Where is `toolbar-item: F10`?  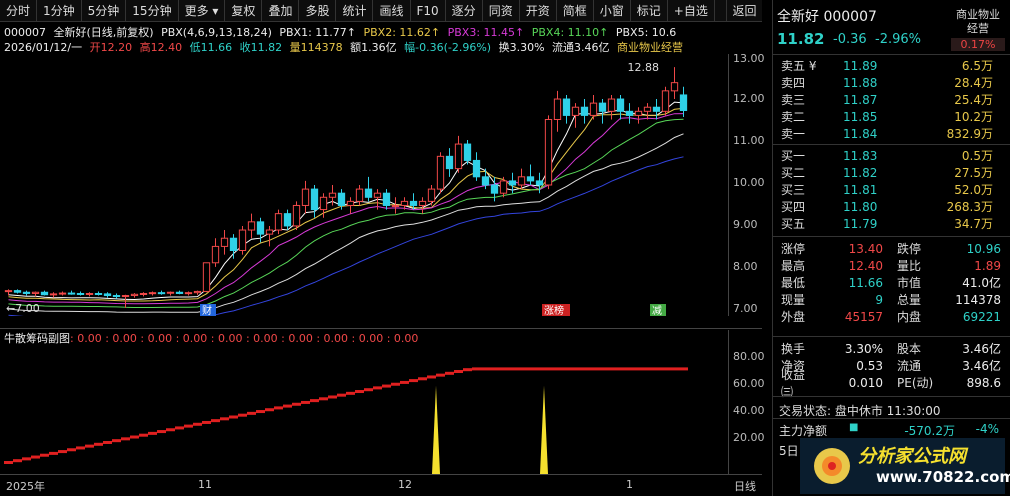
toolbar-item: F10 is located at coordinates (428, 11).